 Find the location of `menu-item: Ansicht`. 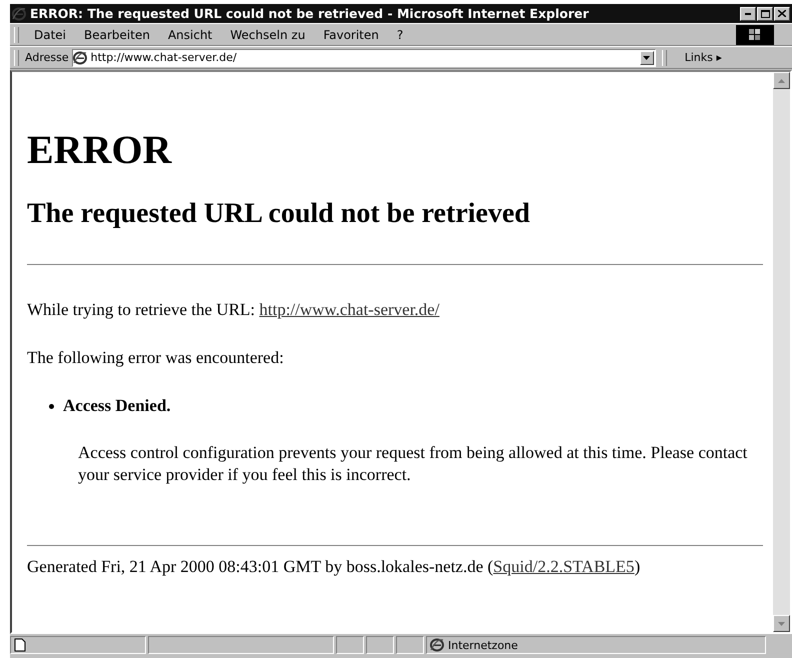

menu-item: Ansicht is located at coordinates (190, 35).